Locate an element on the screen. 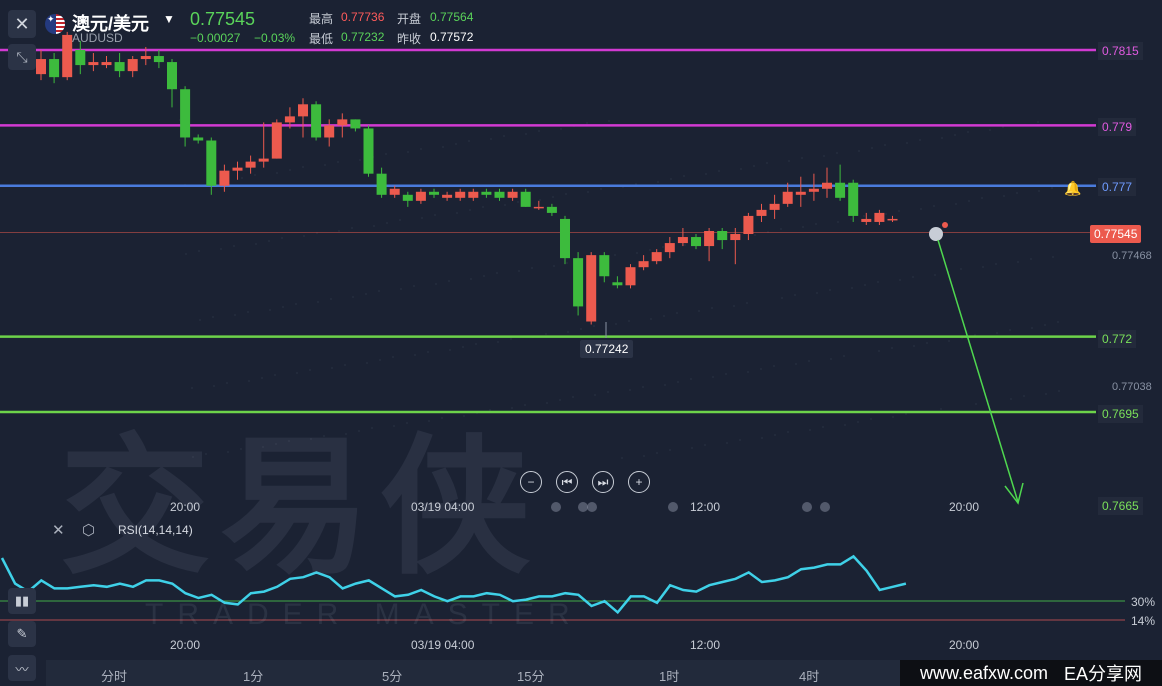 This screenshot has height=686, width=1162. open-label: 开盘 is located at coordinates (409, 19).